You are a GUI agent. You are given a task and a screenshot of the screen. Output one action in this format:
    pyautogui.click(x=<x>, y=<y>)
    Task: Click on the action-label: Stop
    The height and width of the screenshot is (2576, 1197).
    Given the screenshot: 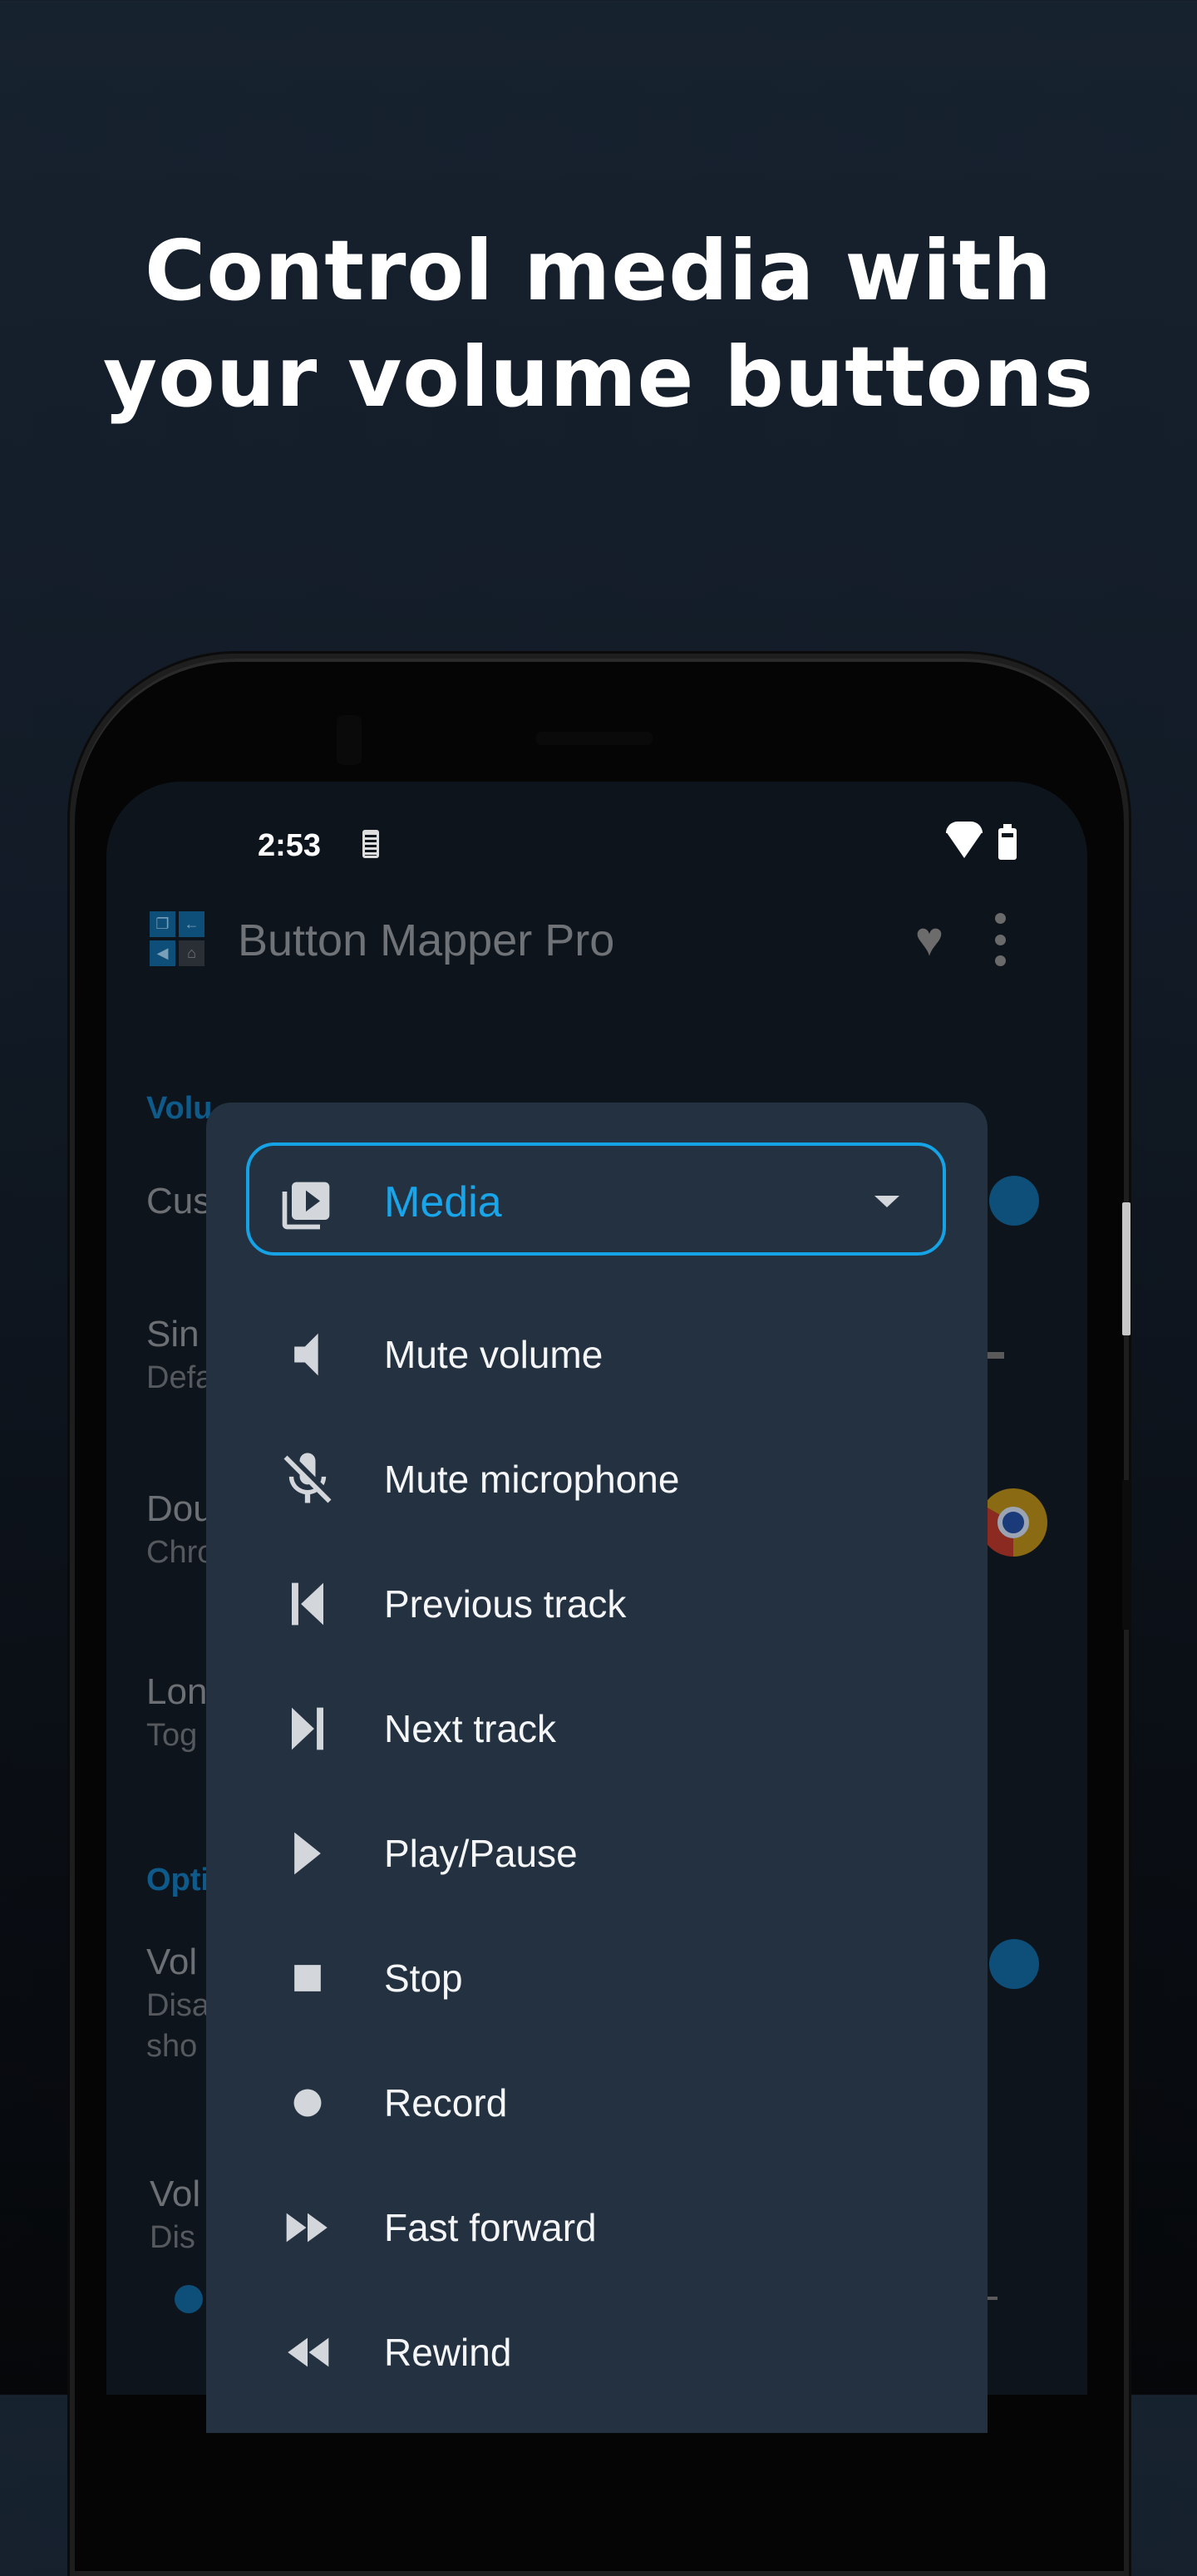 What is the action you would take?
    pyautogui.click(x=423, y=1979)
    